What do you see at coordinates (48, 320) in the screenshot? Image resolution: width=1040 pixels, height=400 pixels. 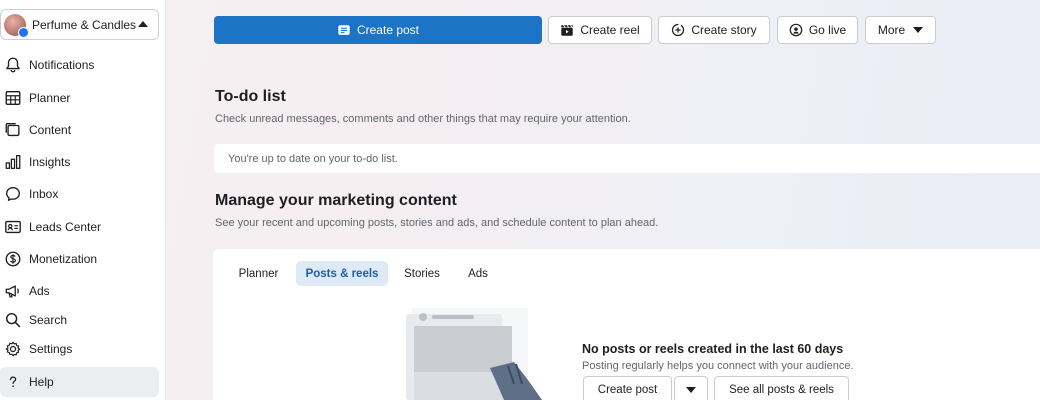 I see `sidebar-item-label: Search` at bounding box center [48, 320].